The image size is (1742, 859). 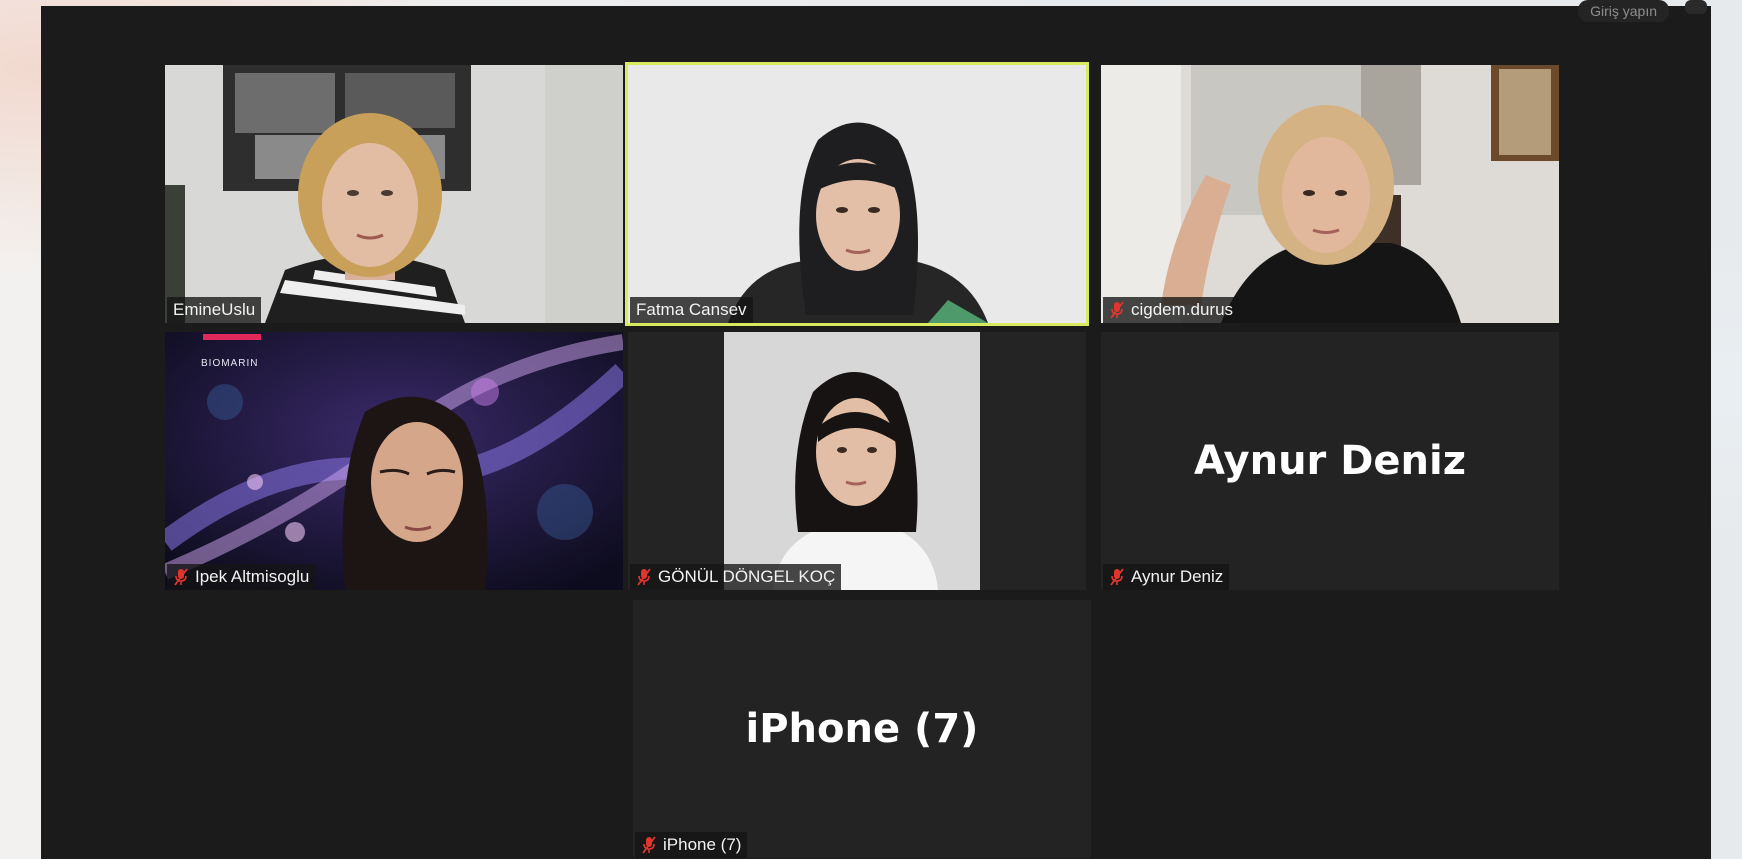 I want to click on participant-name-tag: Aynur Deniz, so click(x=1166, y=577).